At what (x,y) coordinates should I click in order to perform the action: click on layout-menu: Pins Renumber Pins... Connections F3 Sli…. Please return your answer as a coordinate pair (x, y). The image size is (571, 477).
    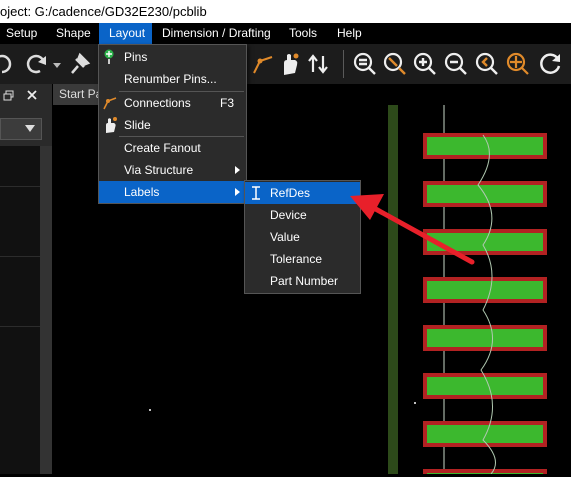
    Looking at the image, I should click on (172, 124).